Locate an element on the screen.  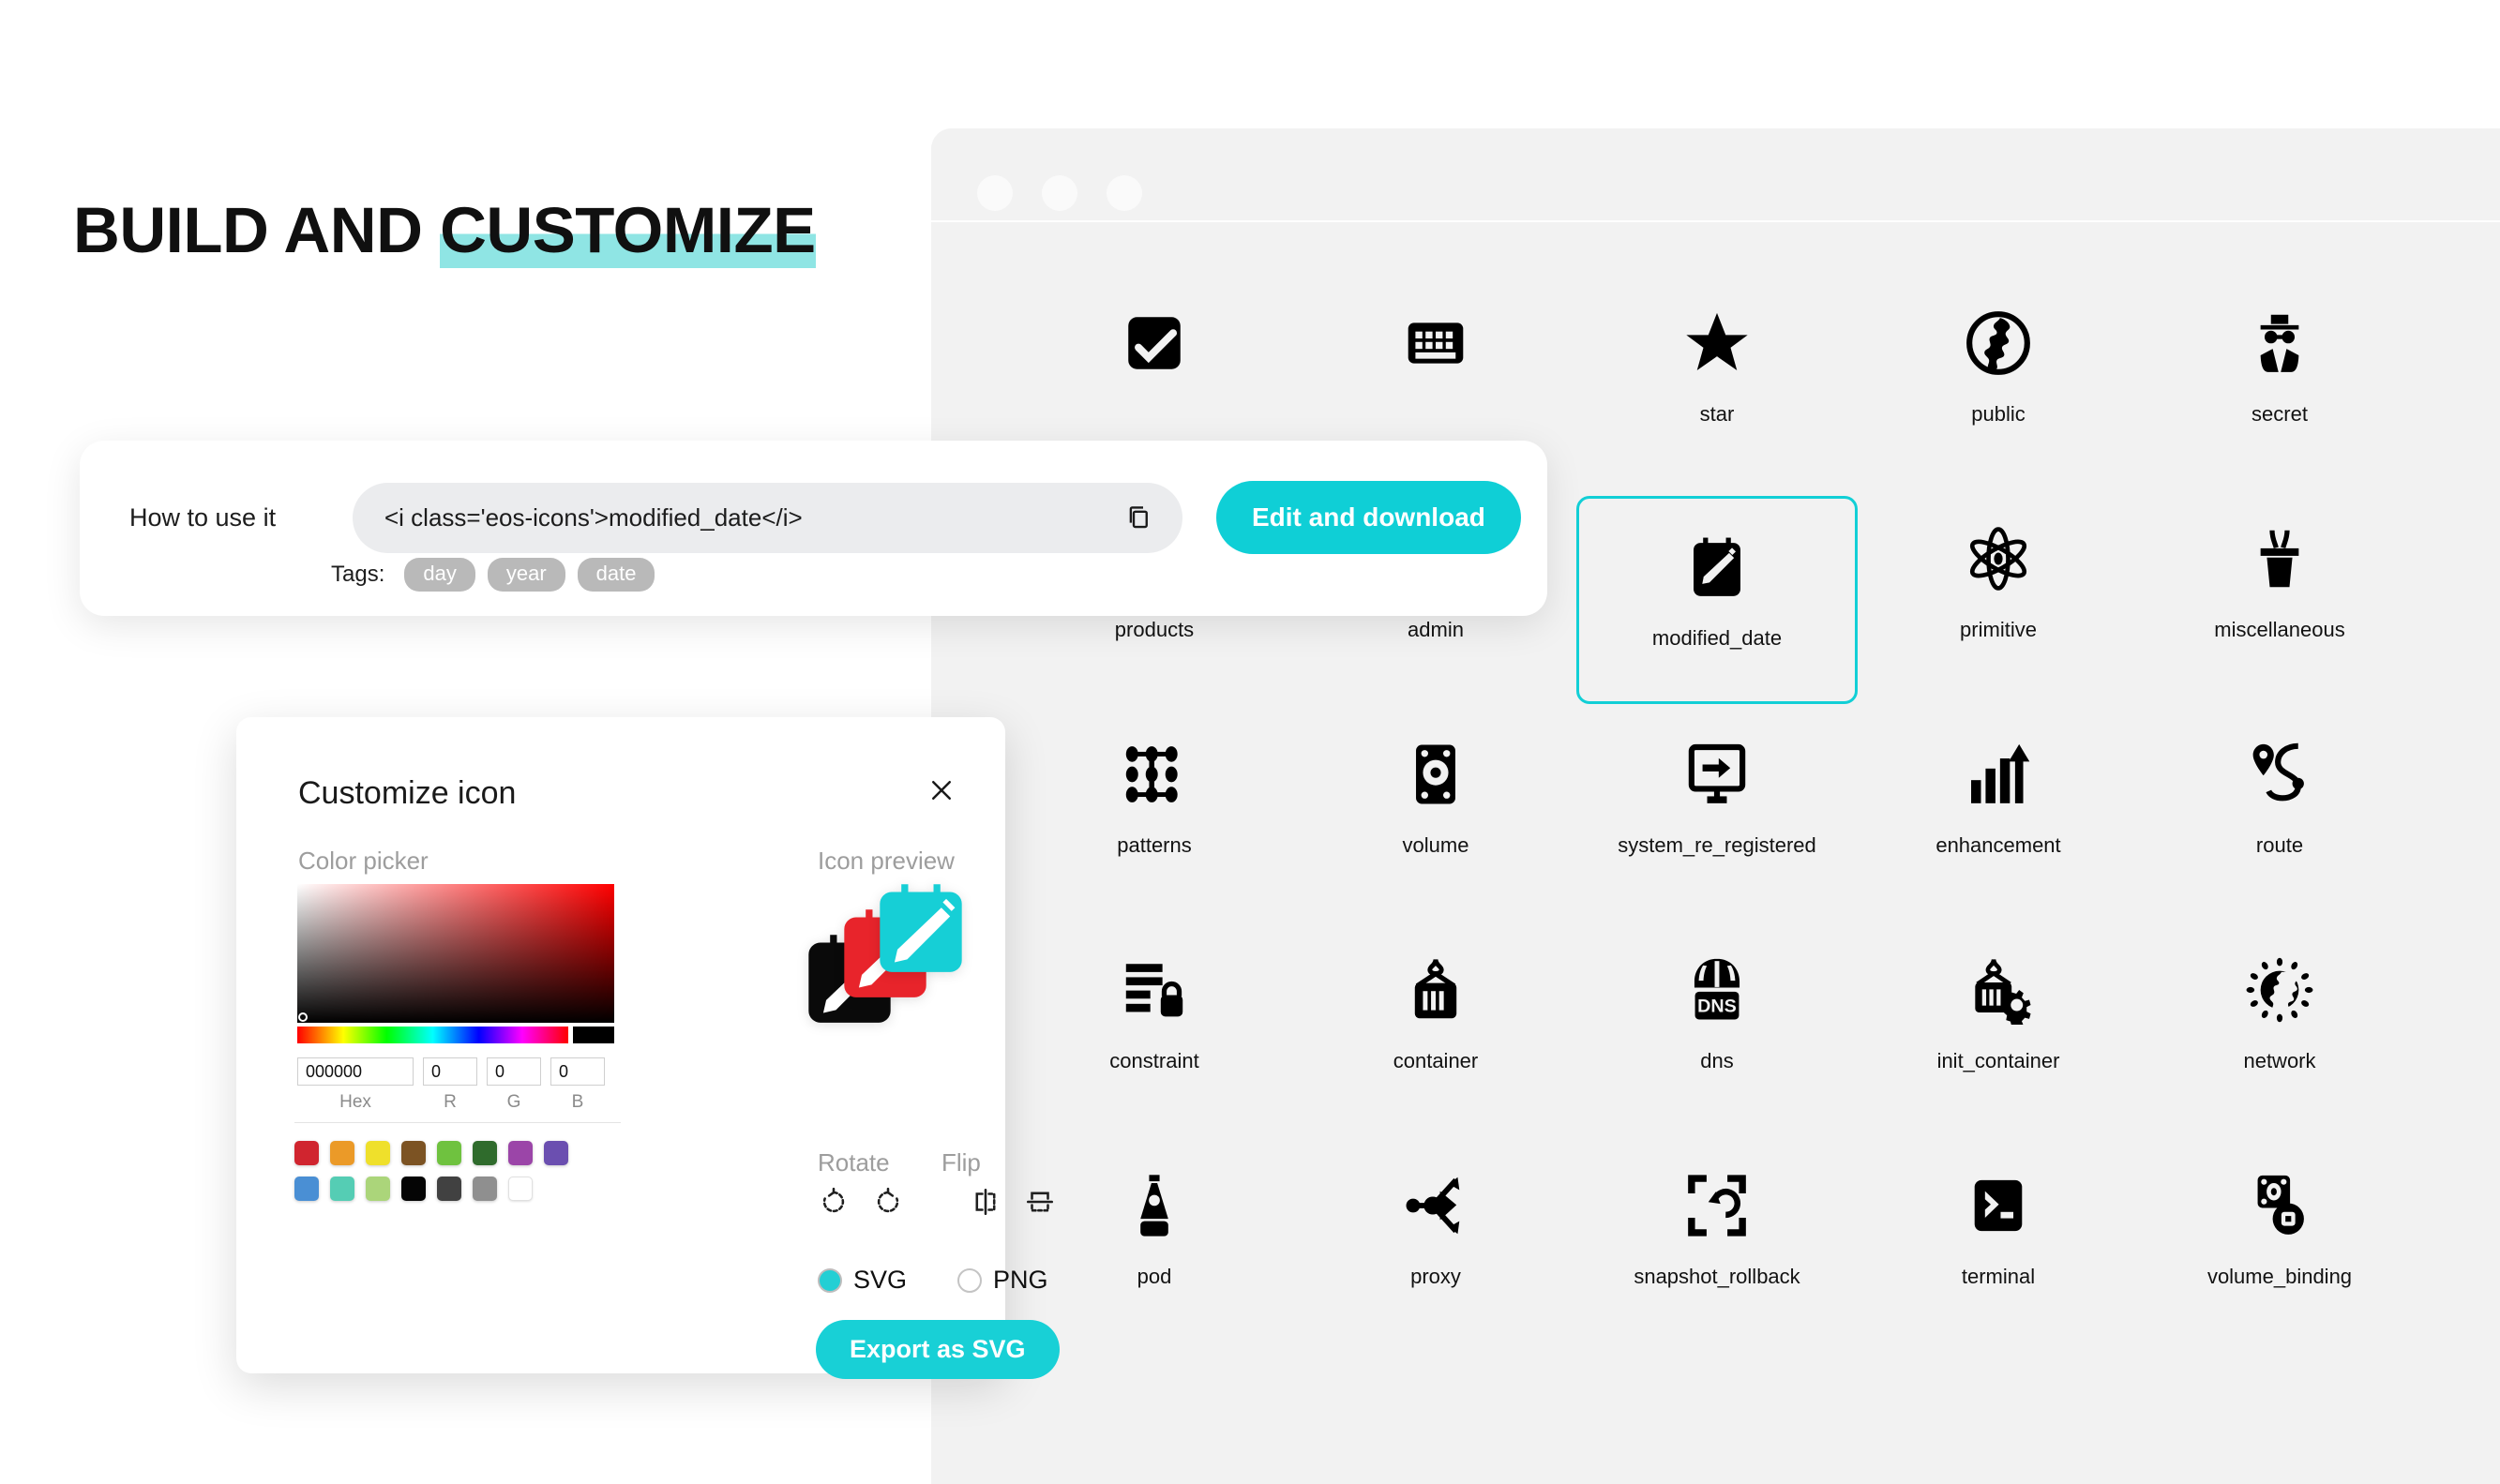
radio-dot-svg is located at coordinates (830, 1280).